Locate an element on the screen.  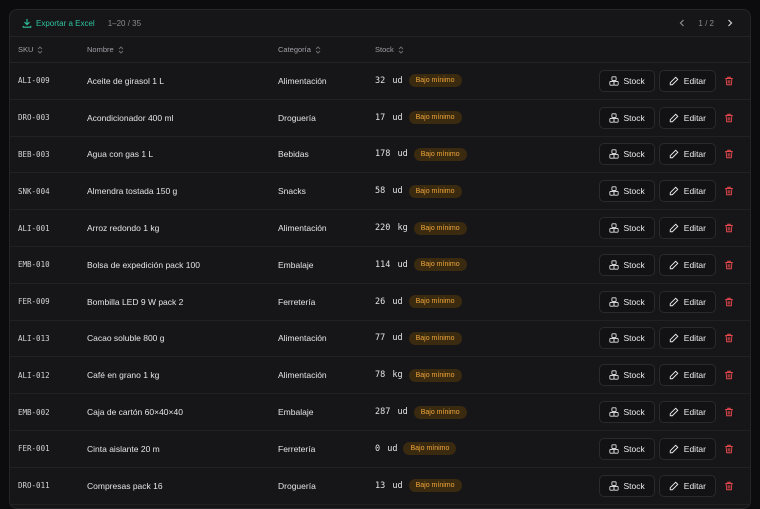
column-header-sku: SKU is located at coordinates (30, 49).